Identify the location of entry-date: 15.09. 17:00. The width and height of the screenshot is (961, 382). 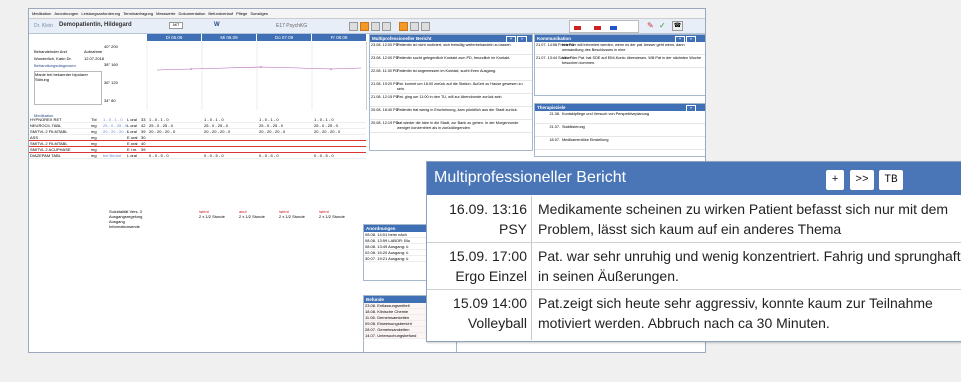
(488, 256).